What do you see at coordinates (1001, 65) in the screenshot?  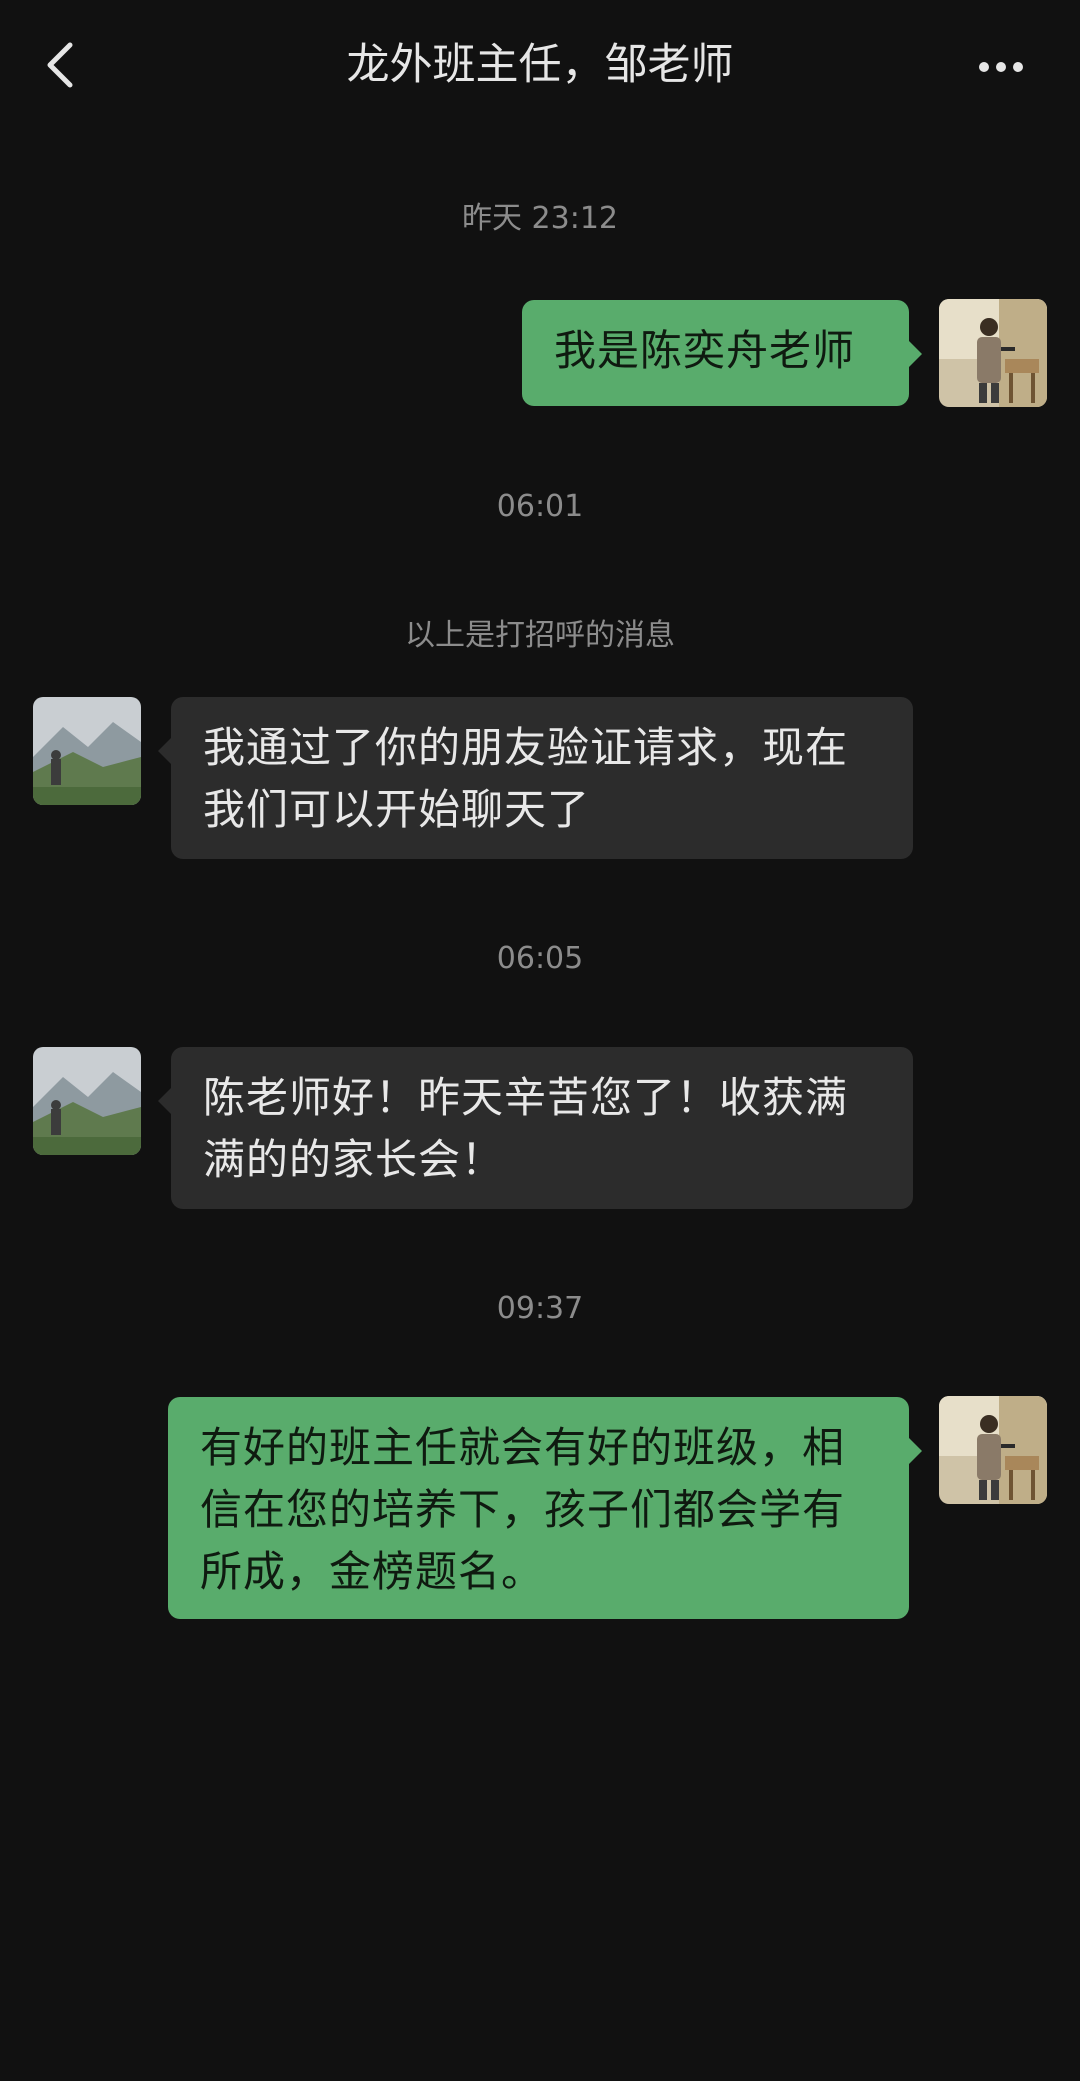 I see `more-options-button` at bounding box center [1001, 65].